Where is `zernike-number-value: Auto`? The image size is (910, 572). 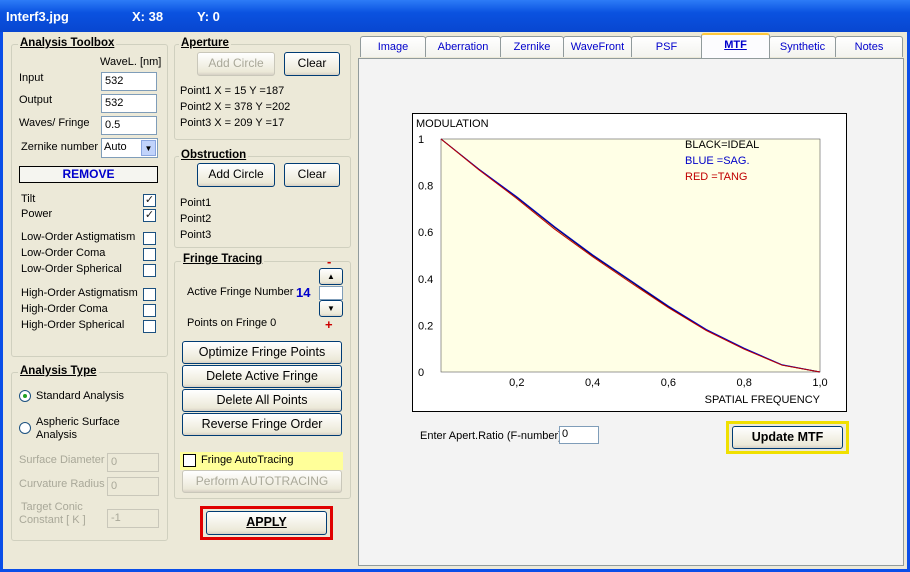
zernike-number-value: Auto is located at coordinates (115, 147).